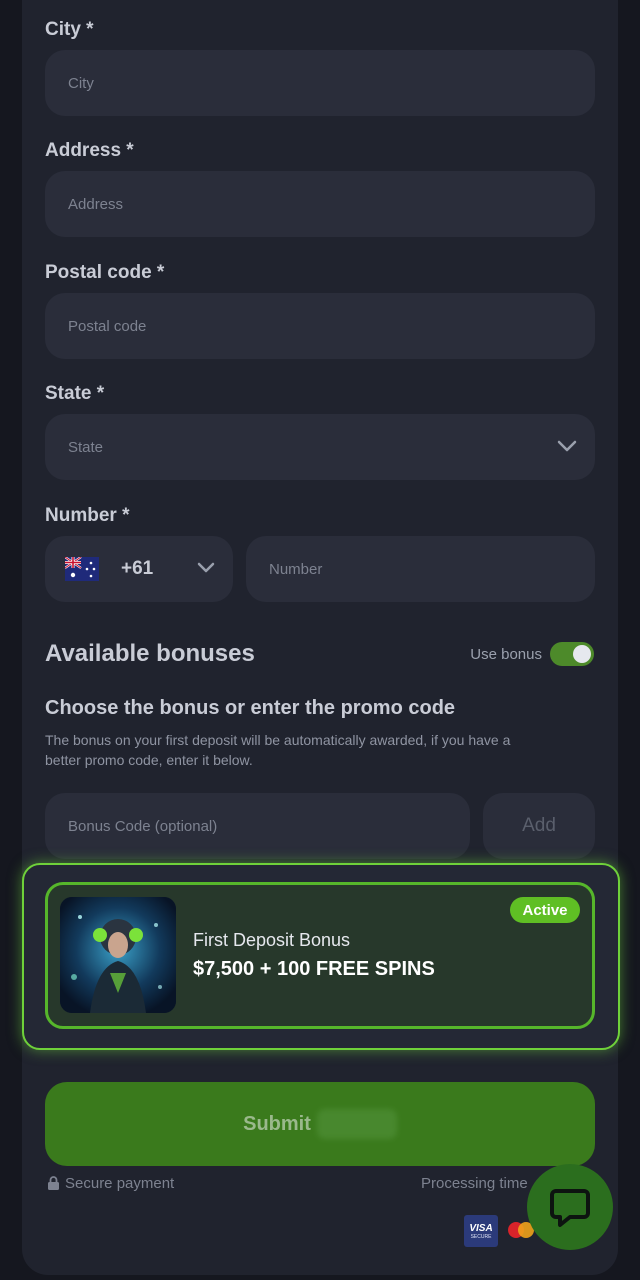 This screenshot has width=640, height=1280. I want to click on secure-payment-note: Secure payment, so click(110, 1183).